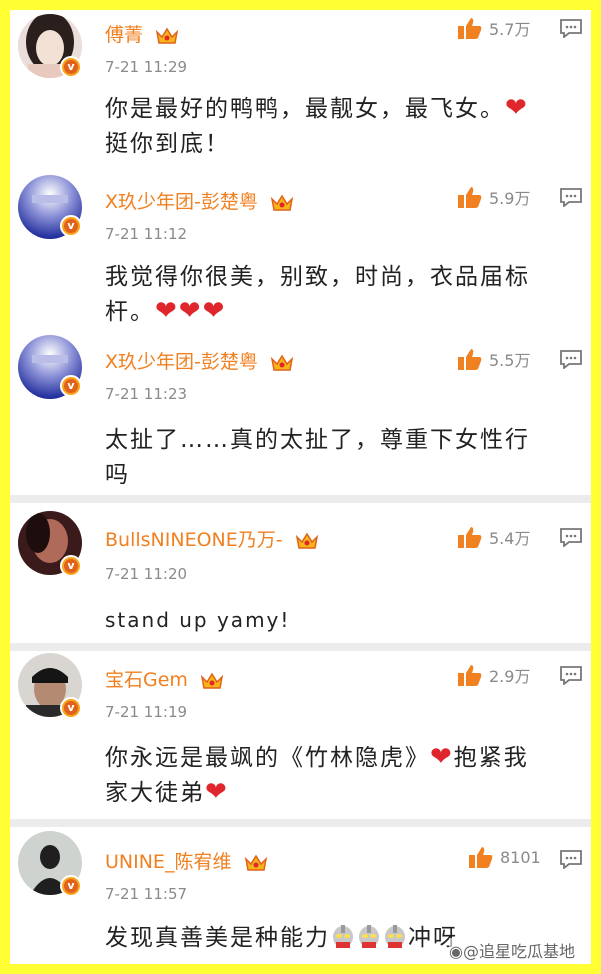  Describe the element at coordinates (146, 574) in the screenshot. I see `timestamp: 7-21 11:20` at that location.